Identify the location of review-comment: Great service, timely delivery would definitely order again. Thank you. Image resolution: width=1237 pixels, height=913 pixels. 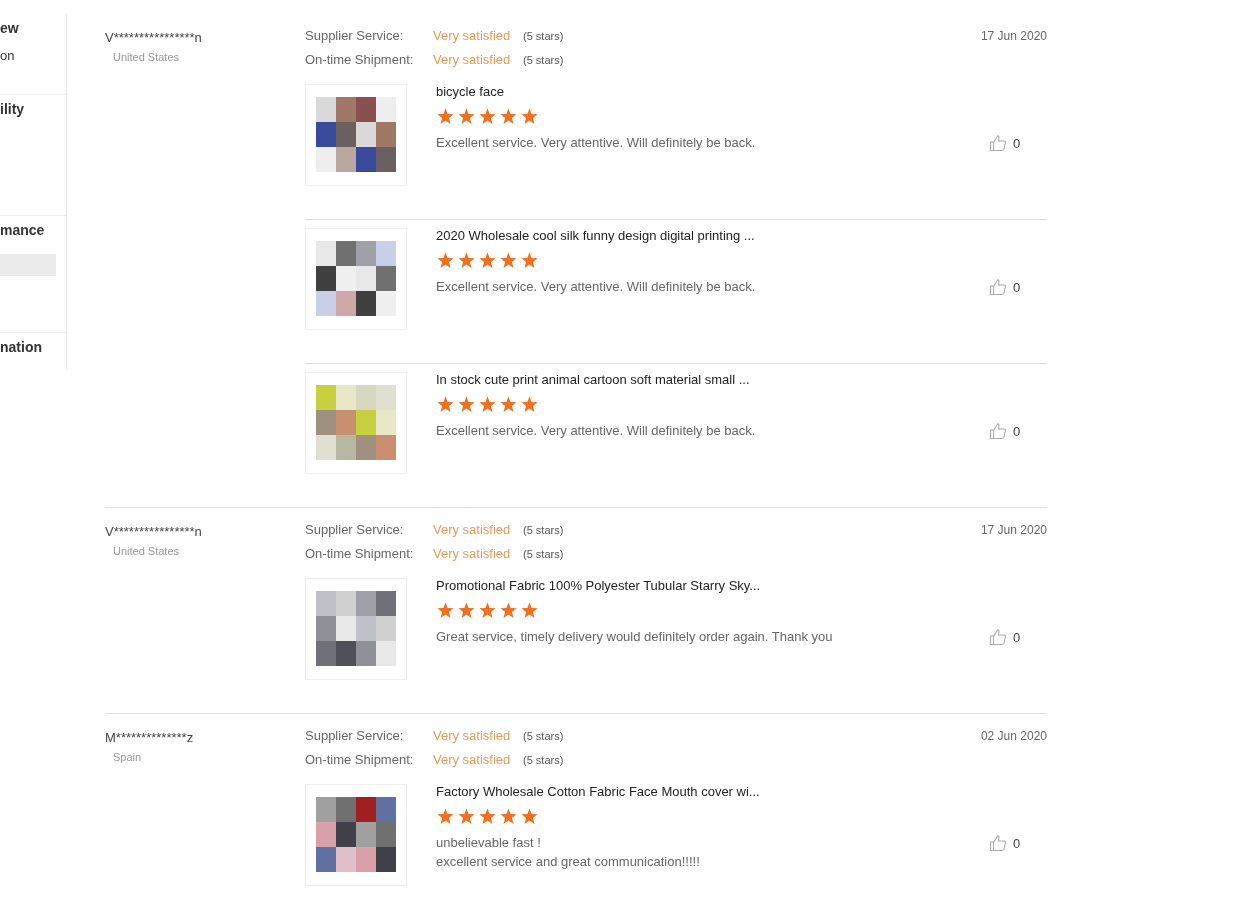
(634, 637).